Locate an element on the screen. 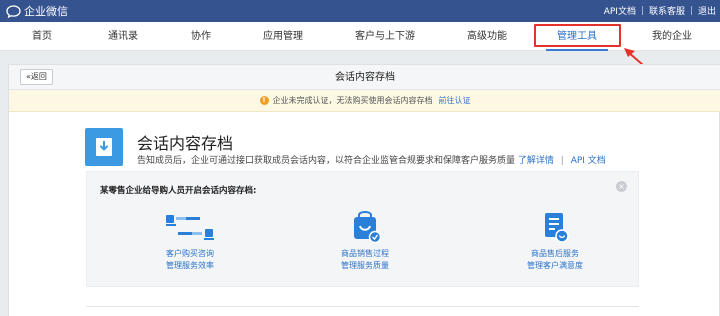 The height and width of the screenshot is (316, 720). verification-warning: ! 企业未完成认证，无法购买使用会话内容存档 前往认证 is located at coordinates (364, 101).